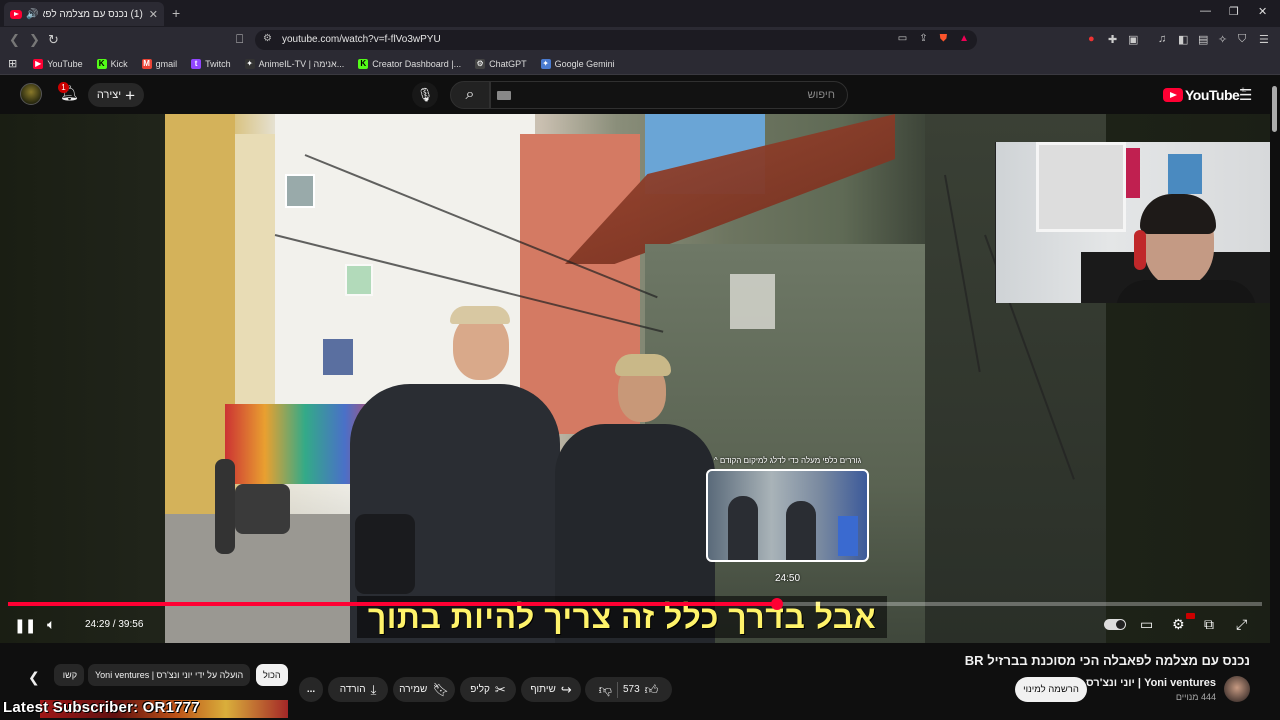  Describe the element at coordinates (1222, 39) in the screenshot. I see `leo-ai-icon: ✧` at that location.